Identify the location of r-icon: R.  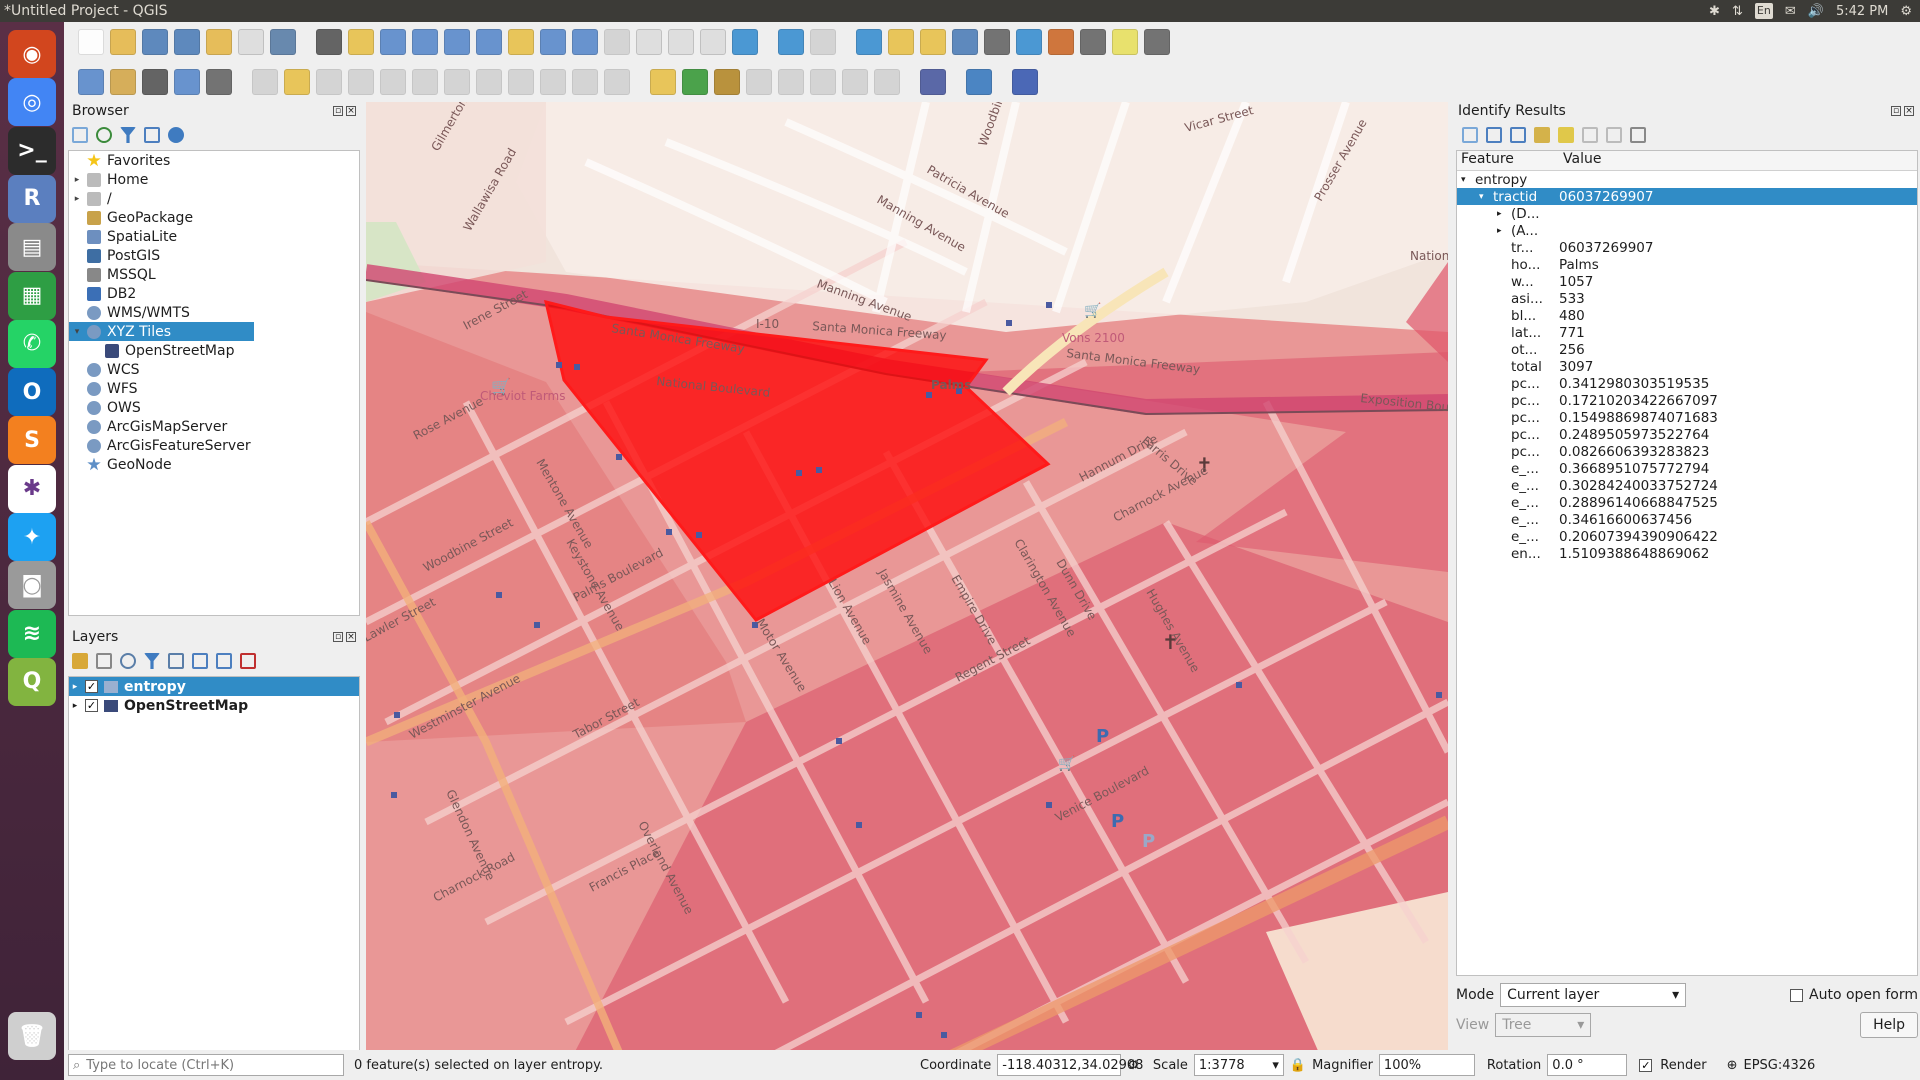
(32, 198).